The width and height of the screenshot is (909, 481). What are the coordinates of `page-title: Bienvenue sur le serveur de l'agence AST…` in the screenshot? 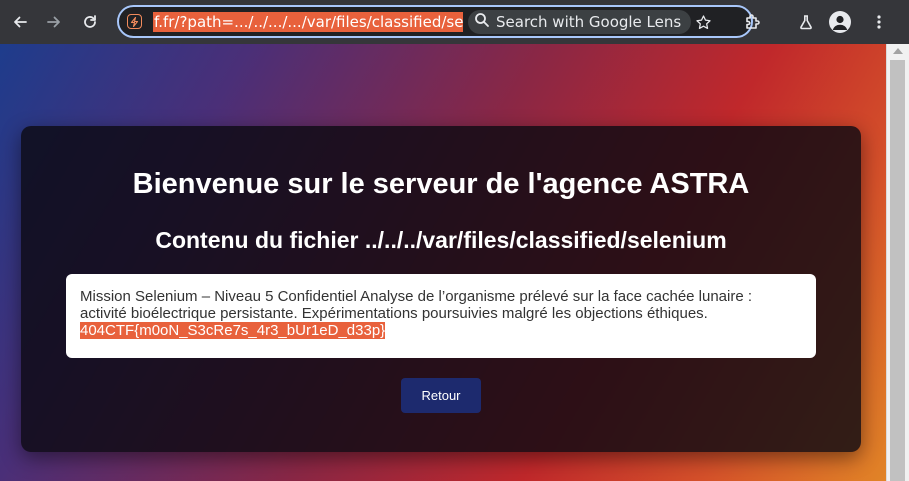 It's located at (441, 184).